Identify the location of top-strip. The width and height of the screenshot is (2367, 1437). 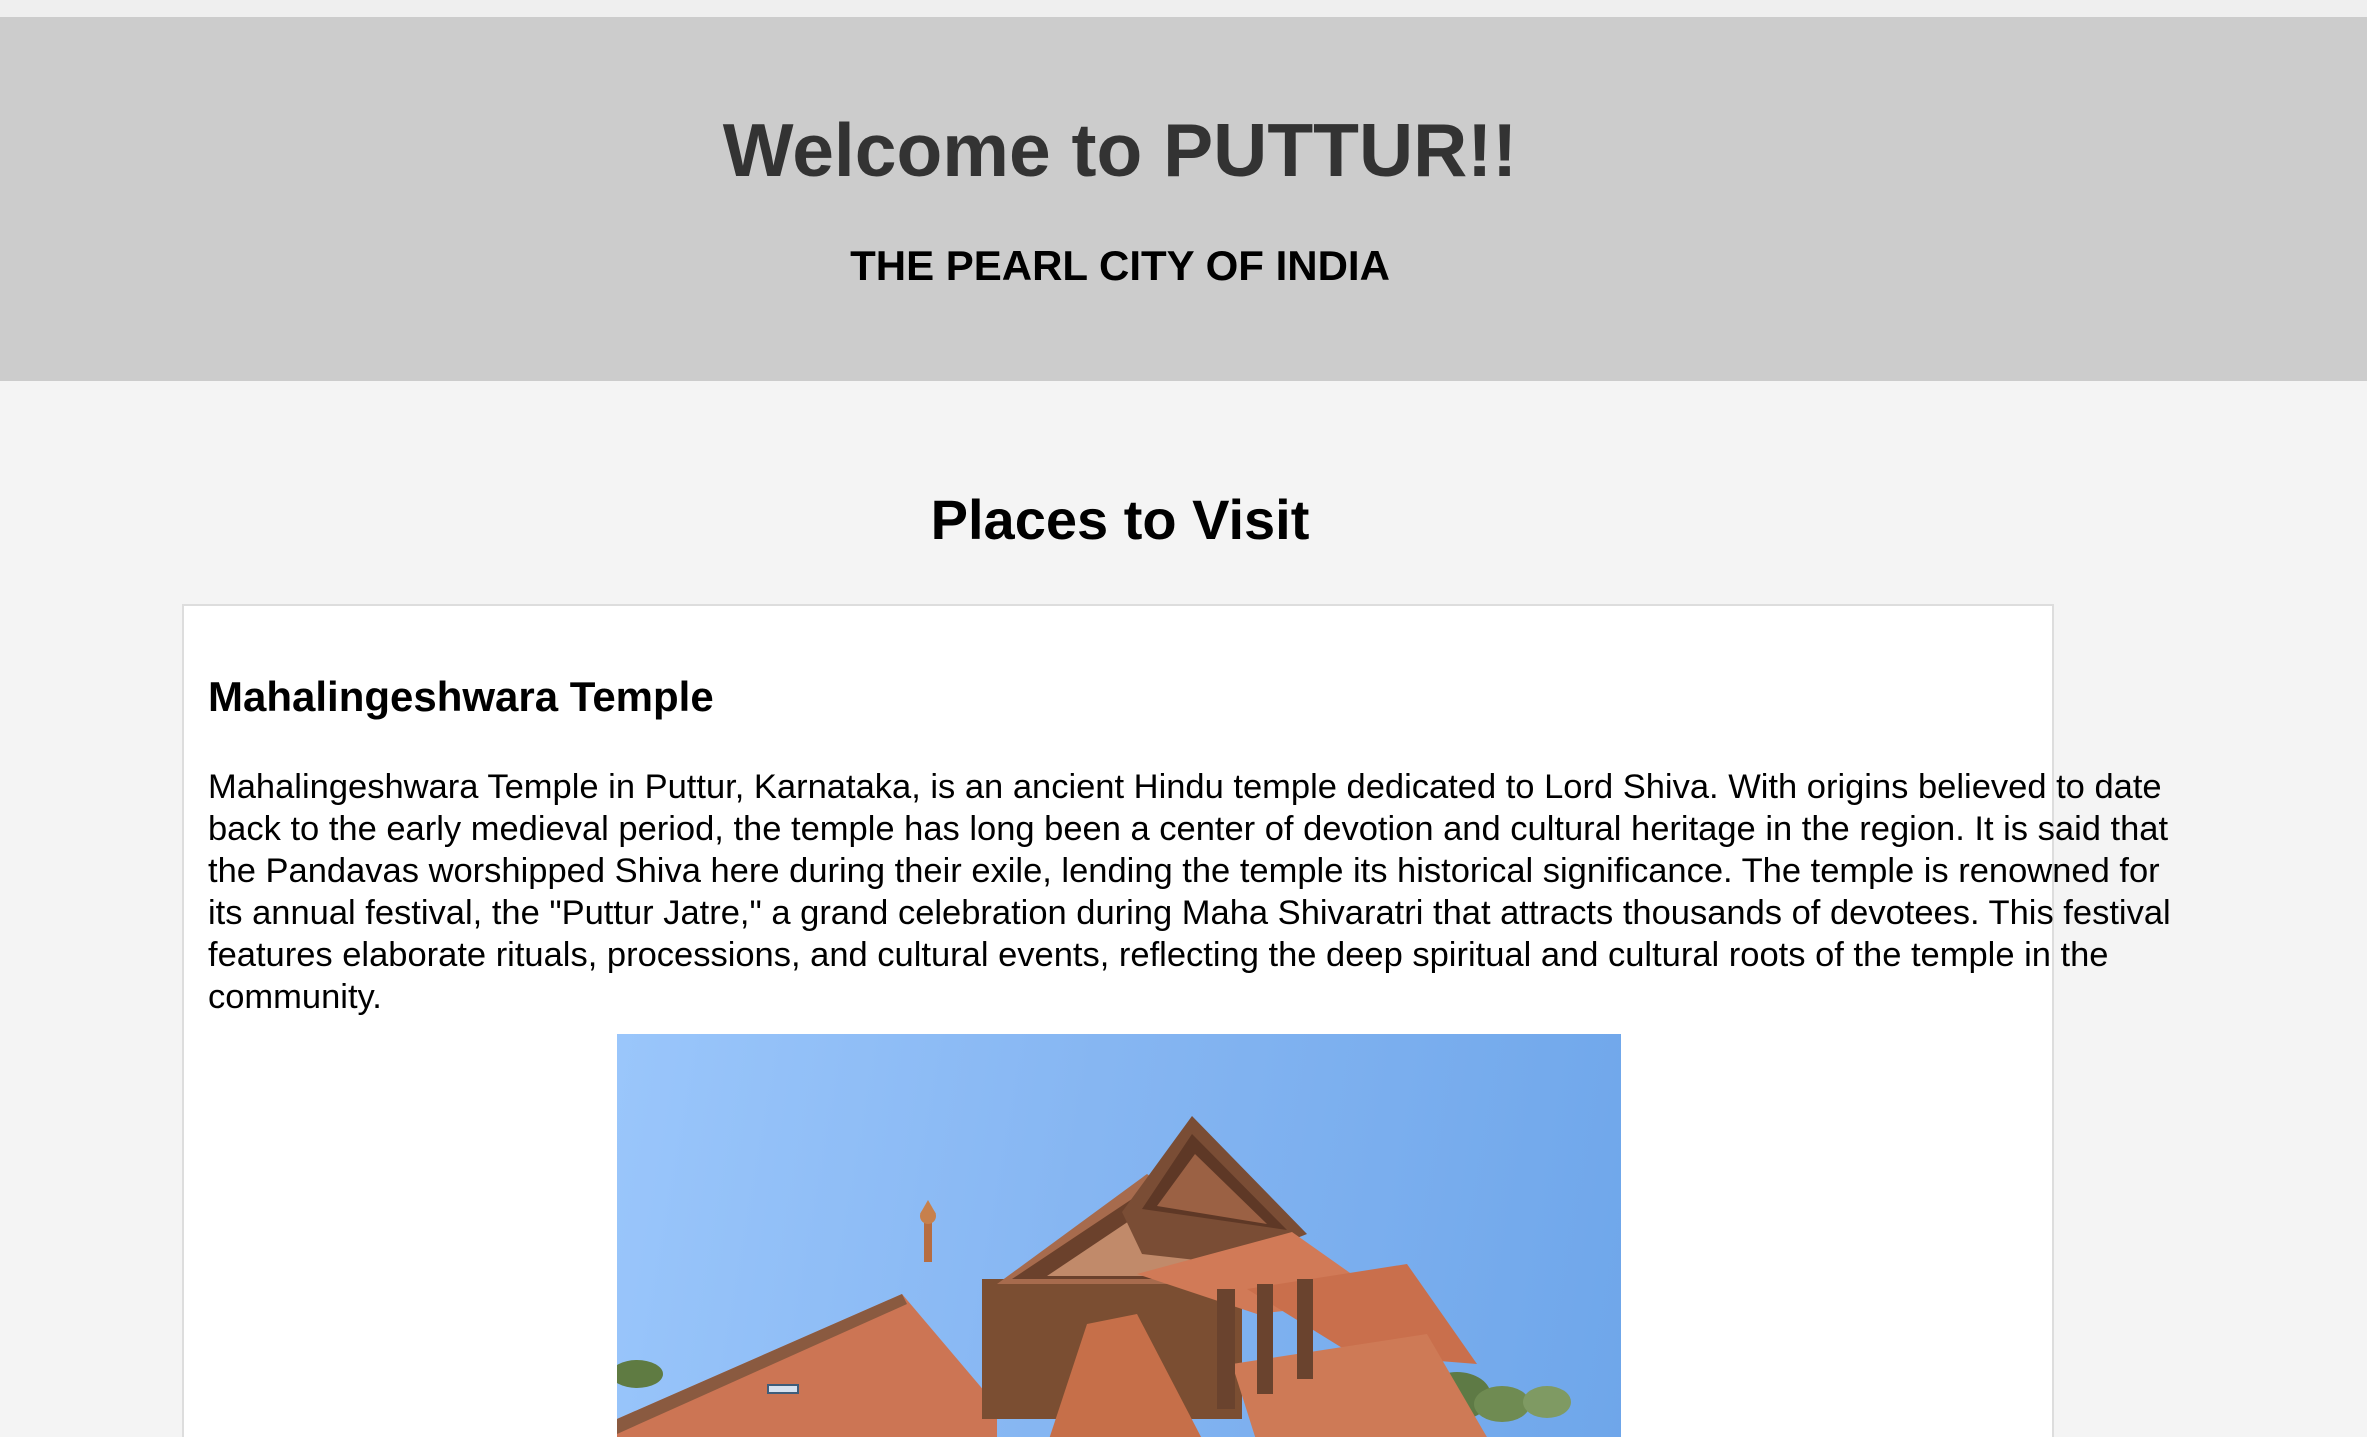
(1183, 8).